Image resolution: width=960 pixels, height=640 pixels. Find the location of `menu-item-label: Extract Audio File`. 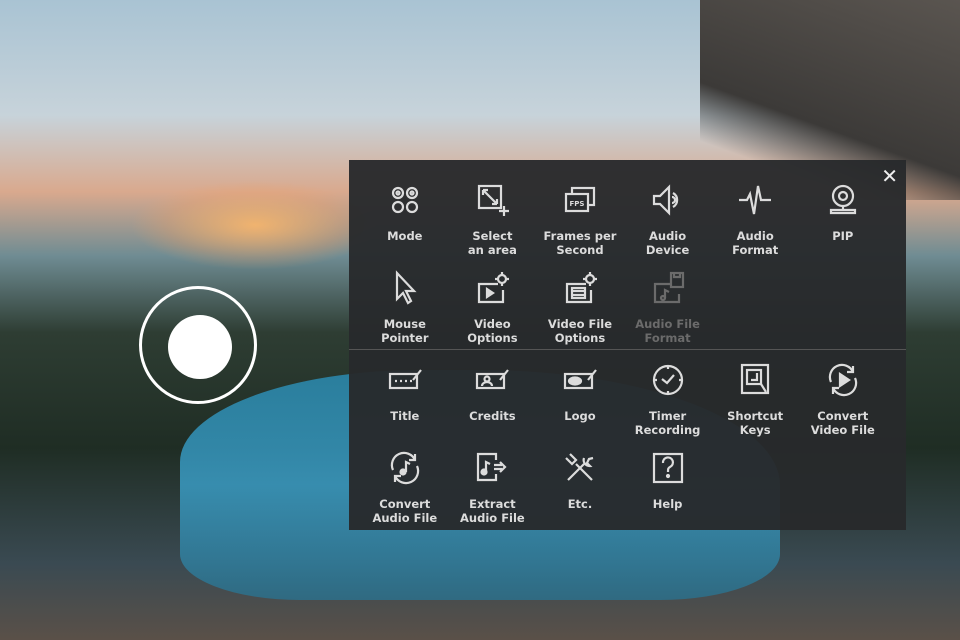

menu-item-label: Extract Audio File is located at coordinates (492, 511).